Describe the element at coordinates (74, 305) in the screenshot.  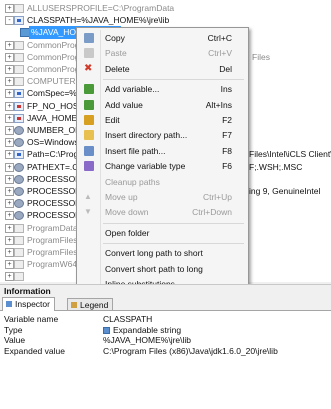
I see `legend-icon` at that location.